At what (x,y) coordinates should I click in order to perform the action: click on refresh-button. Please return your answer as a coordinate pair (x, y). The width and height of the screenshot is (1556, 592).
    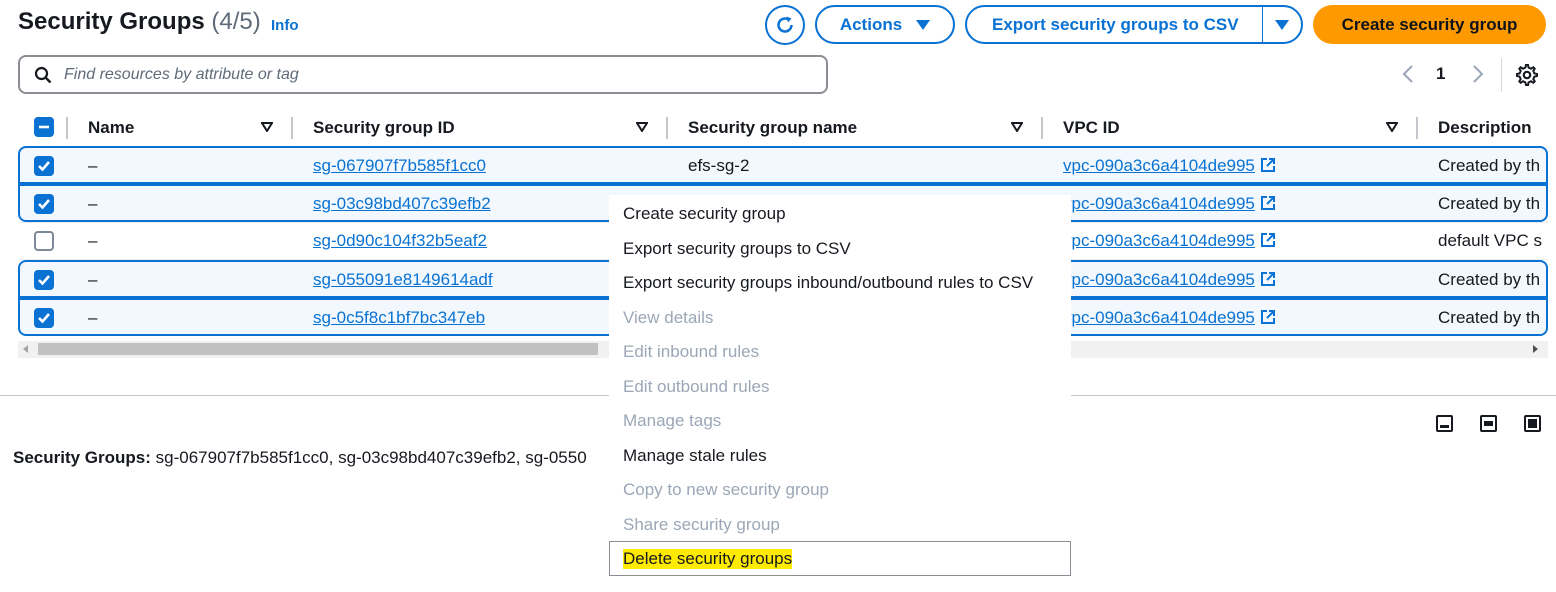
    Looking at the image, I should click on (785, 25).